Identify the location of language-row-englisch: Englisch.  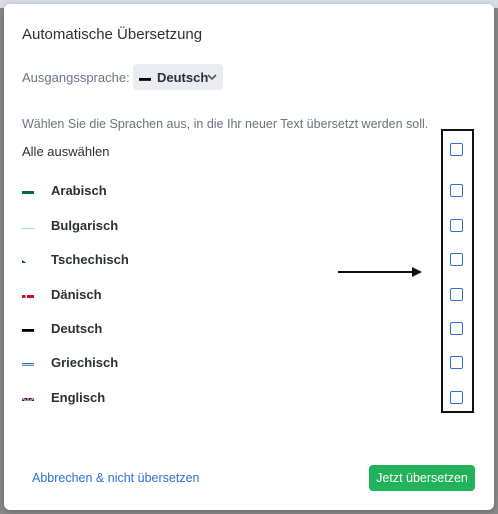
(63, 397).